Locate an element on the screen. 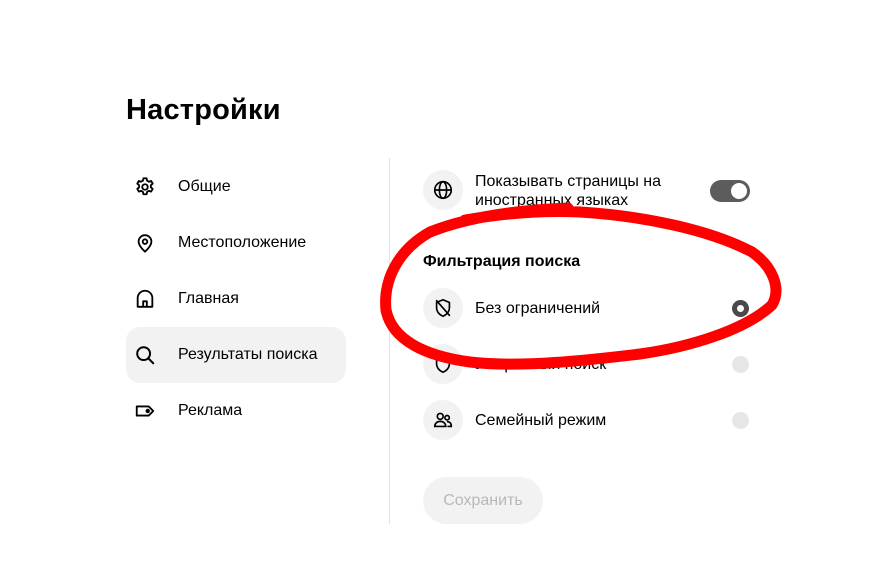  shield-icon-circle is located at coordinates (443, 364).